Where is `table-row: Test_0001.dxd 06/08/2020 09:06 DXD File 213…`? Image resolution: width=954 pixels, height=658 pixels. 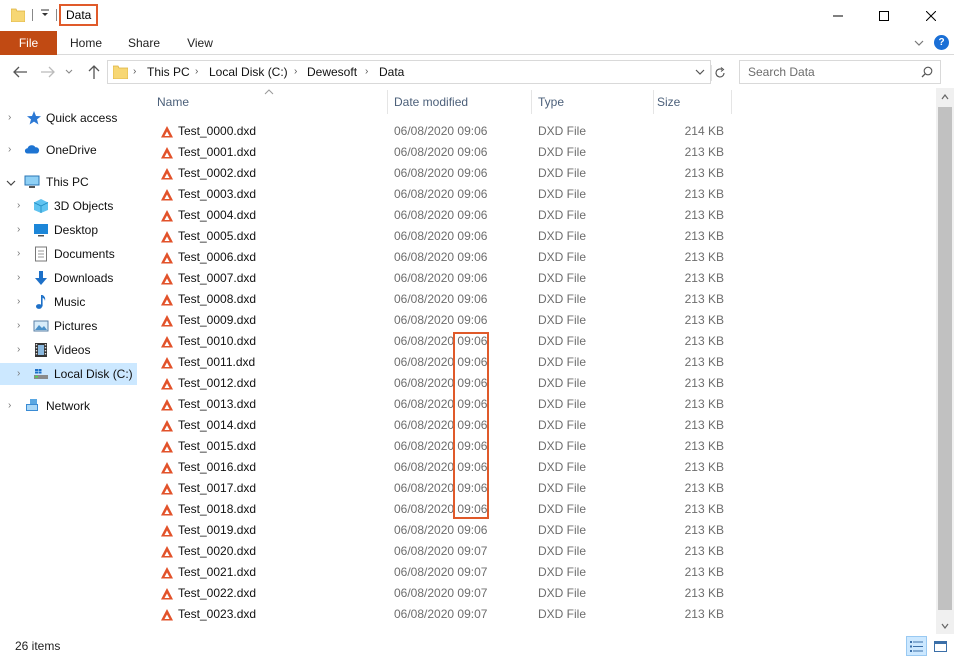
table-row: Test_0001.dxd 06/08/2020 09:06 DXD File 213… is located at coordinates (537, 152).